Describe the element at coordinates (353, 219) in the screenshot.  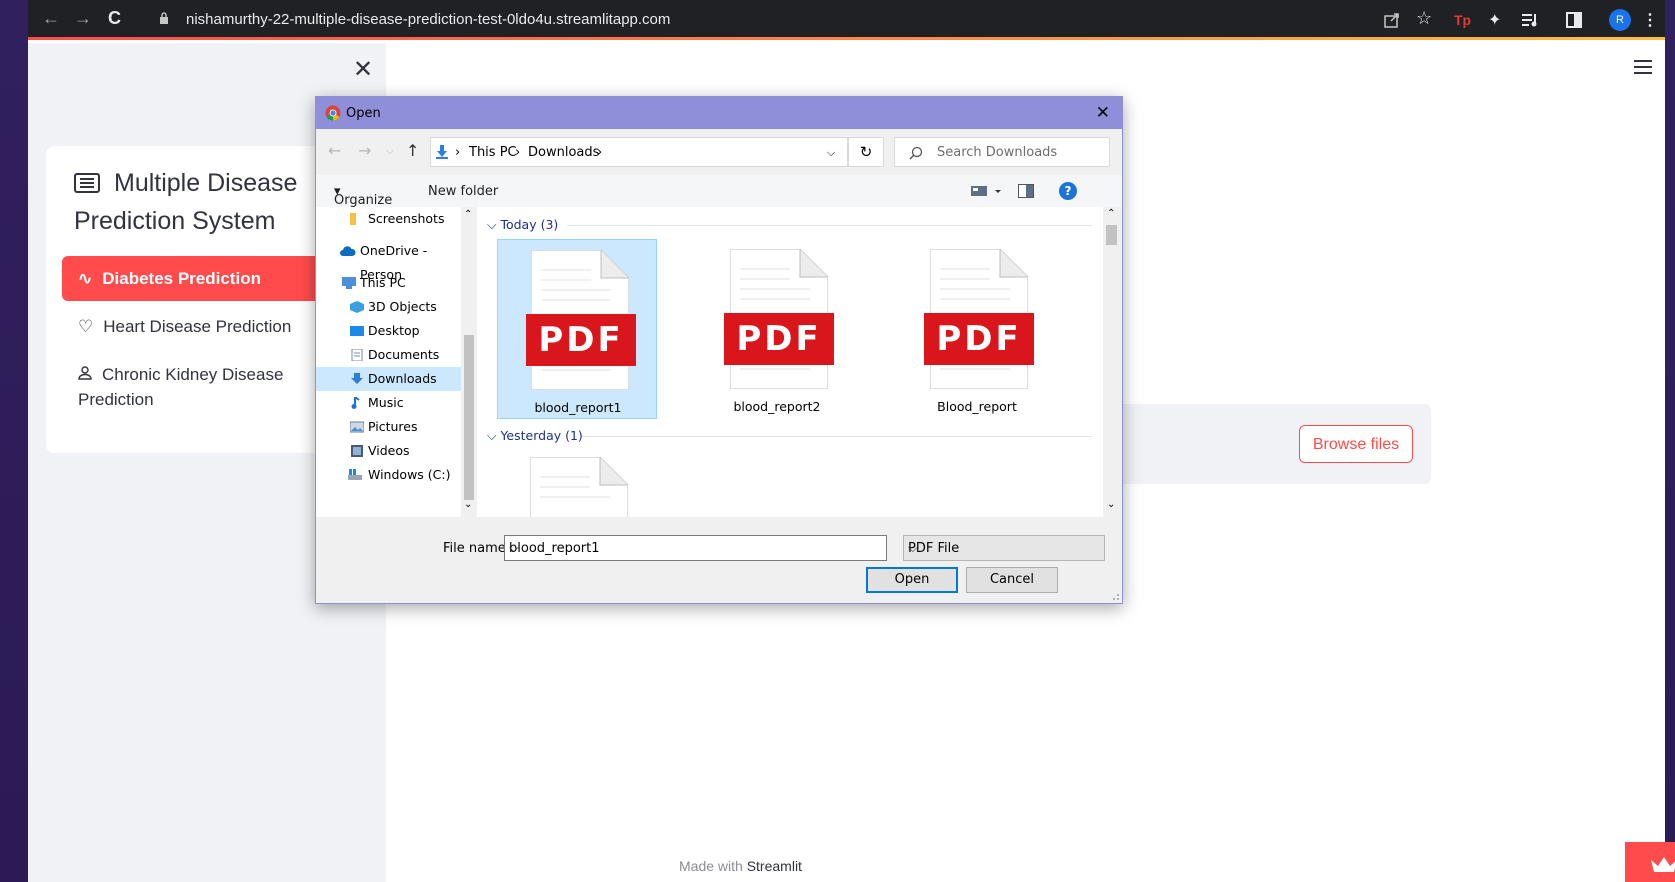
I see `folder-icon` at that location.